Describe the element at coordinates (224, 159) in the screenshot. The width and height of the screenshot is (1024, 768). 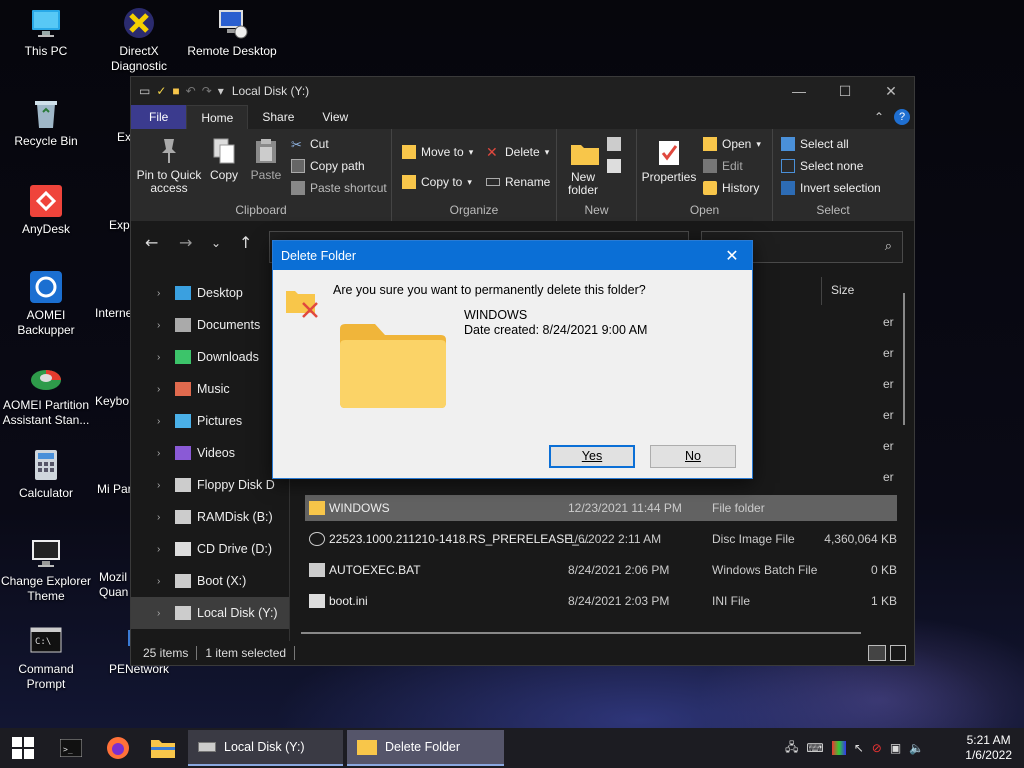
I see `copy-button: Copy` at that location.